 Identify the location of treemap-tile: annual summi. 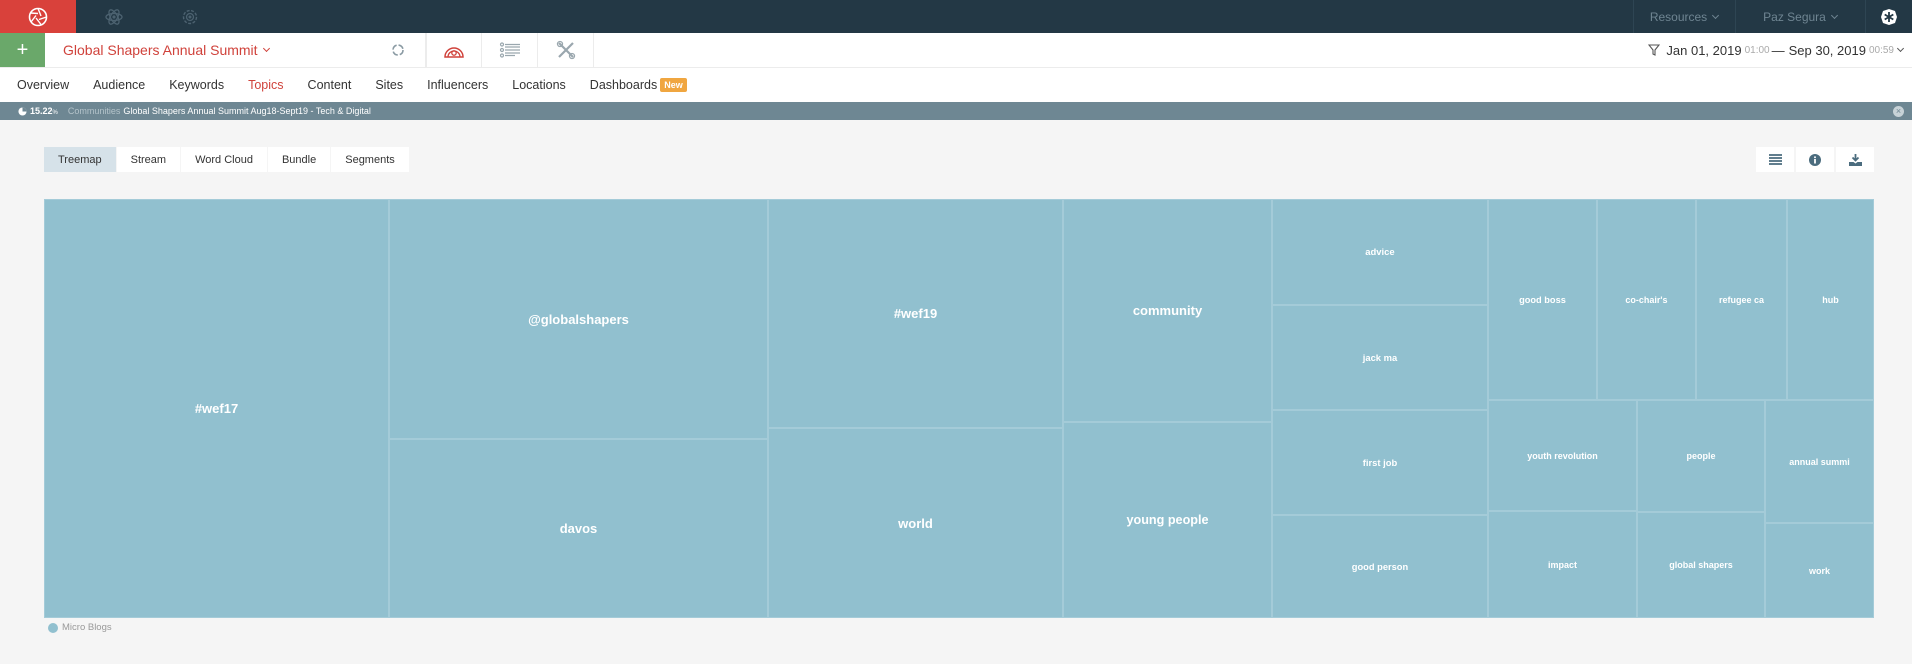
(1819, 461).